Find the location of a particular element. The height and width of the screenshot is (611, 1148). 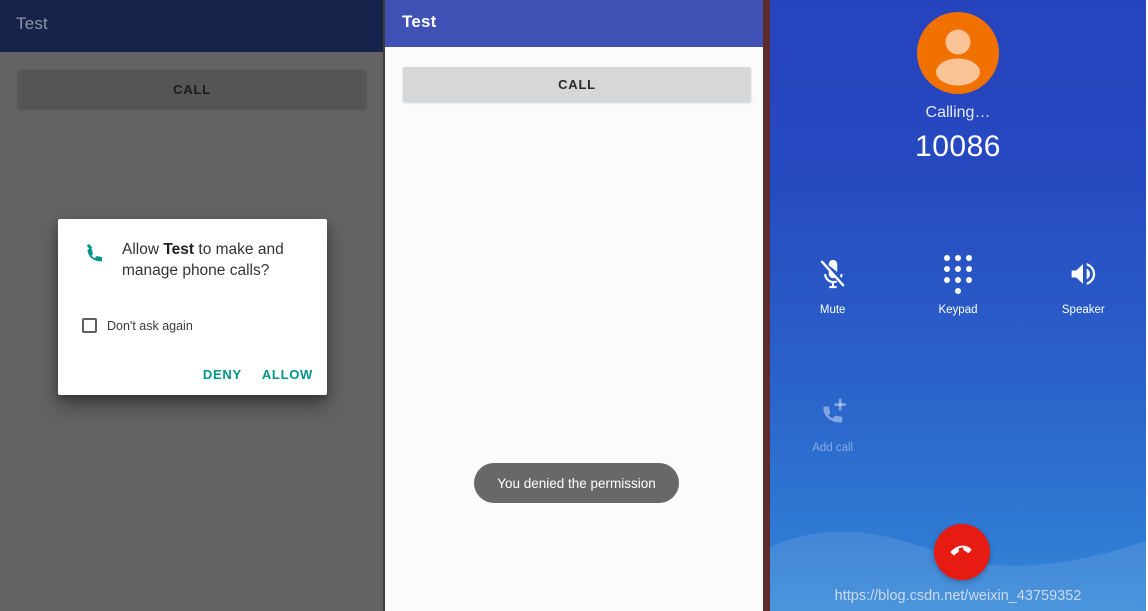

keypad-label: Keypad is located at coordinates (958, 310).